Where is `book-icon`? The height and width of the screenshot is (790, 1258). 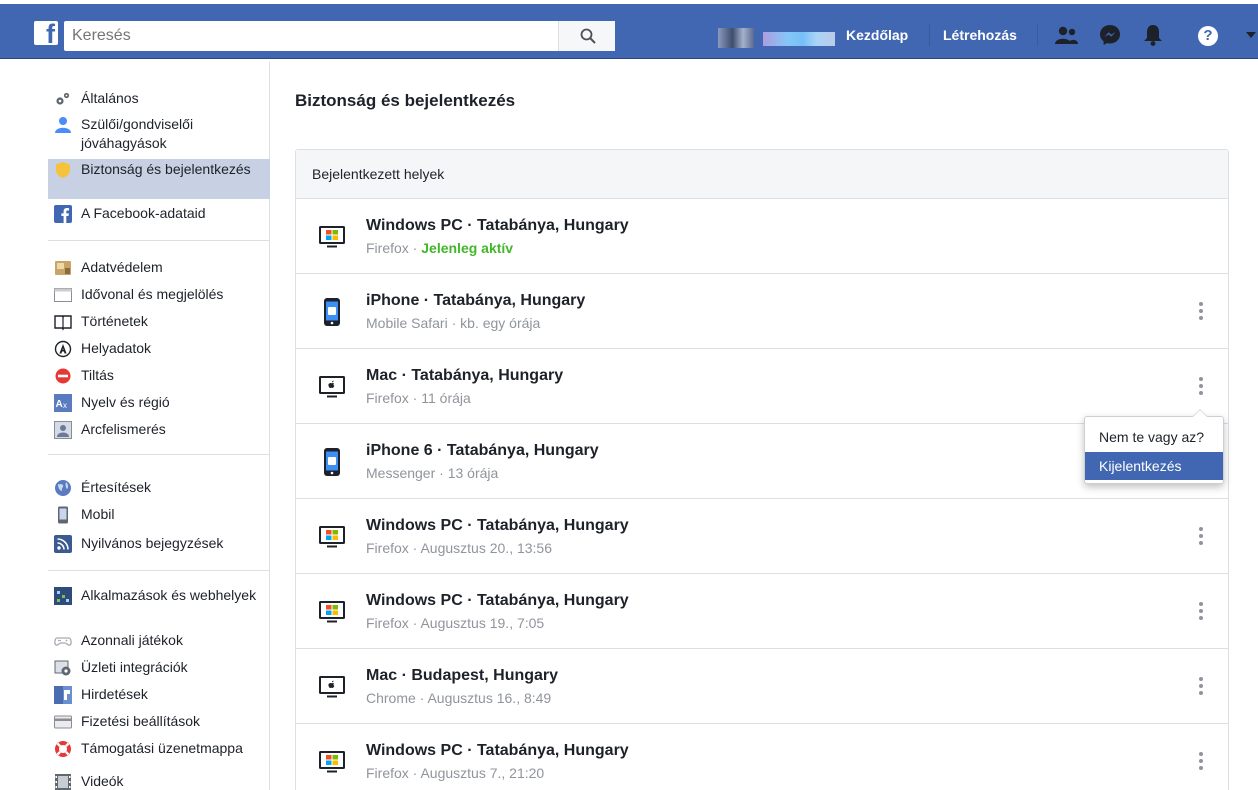
book-icon is located at coordinates (63, 322).